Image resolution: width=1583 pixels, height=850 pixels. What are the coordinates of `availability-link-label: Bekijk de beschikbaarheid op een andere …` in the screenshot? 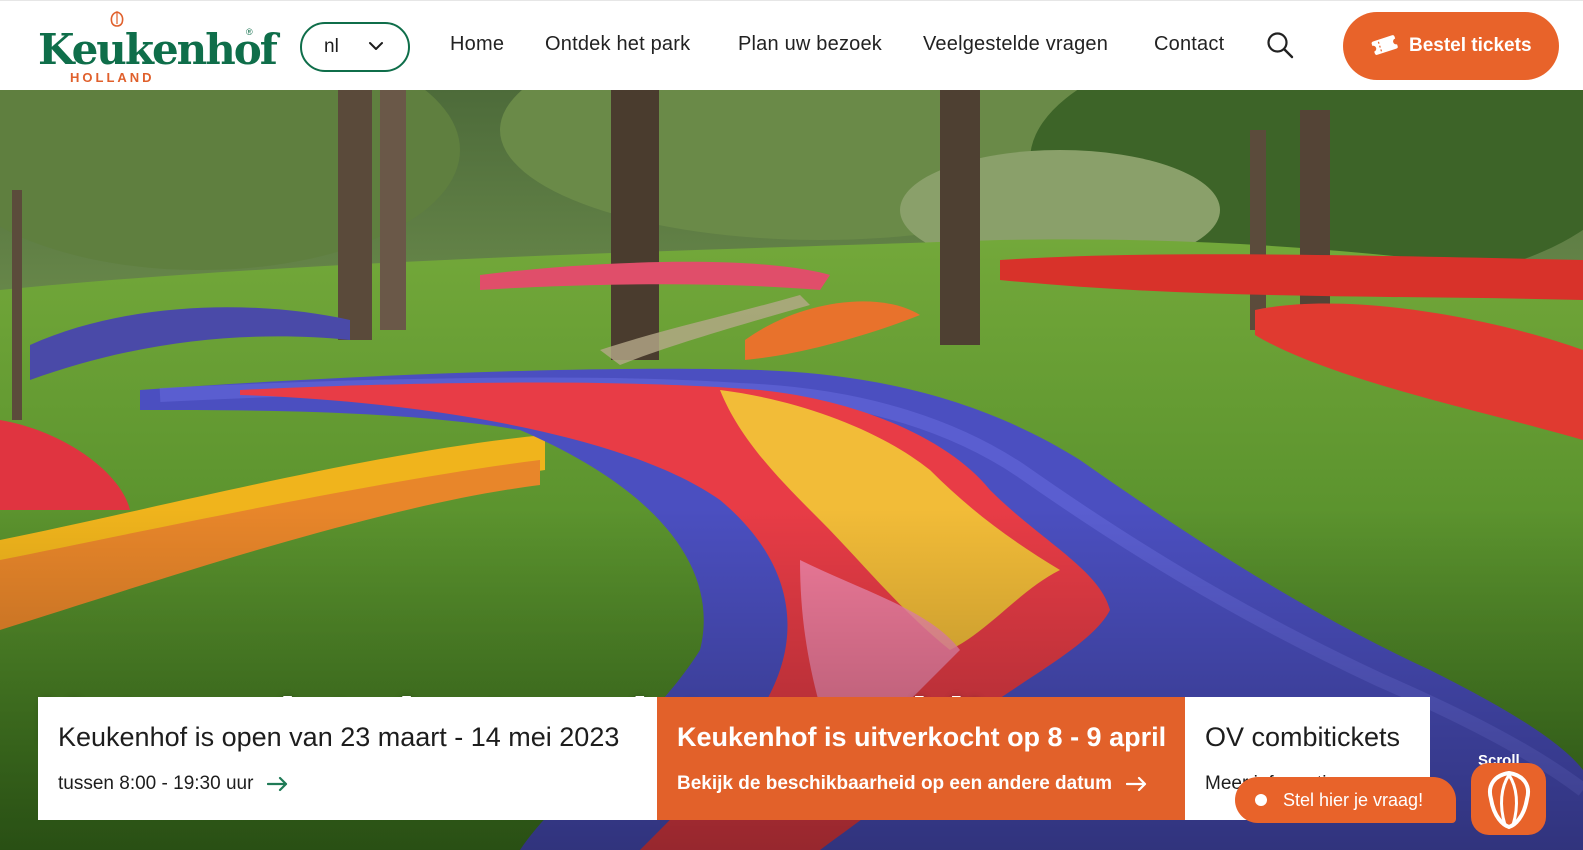 It's located at (895, 783).